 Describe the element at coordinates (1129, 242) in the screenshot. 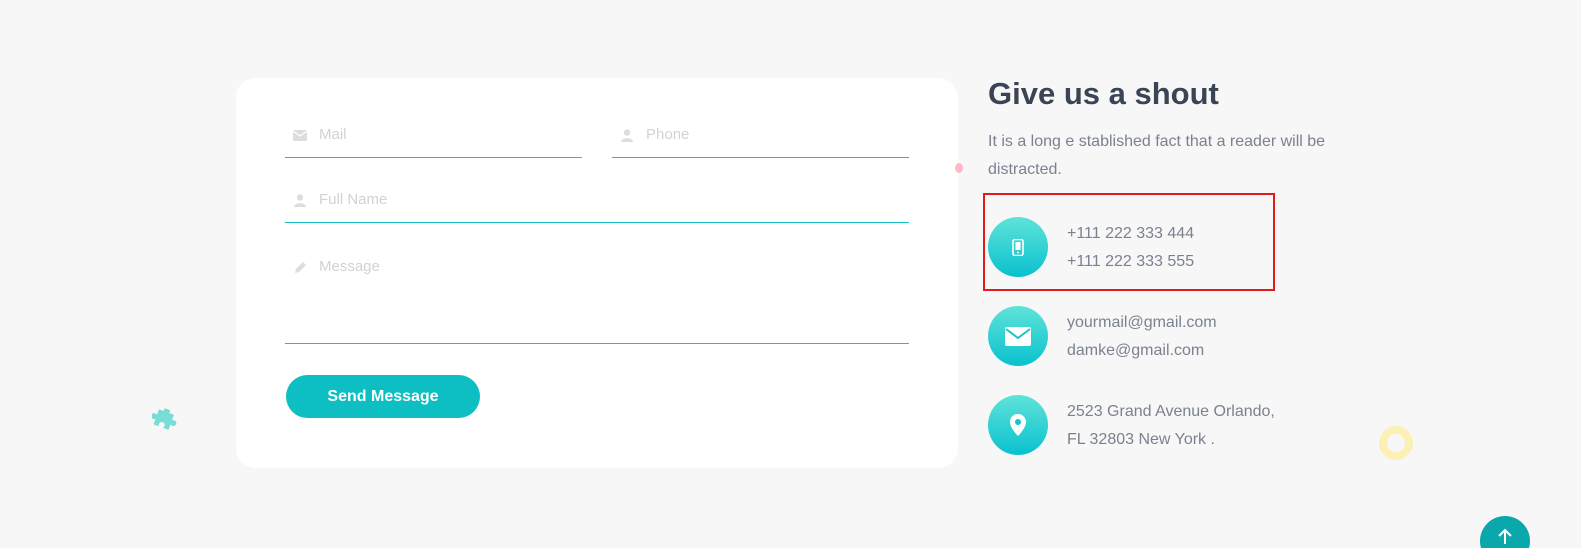

I see `highlight-box` at that location.